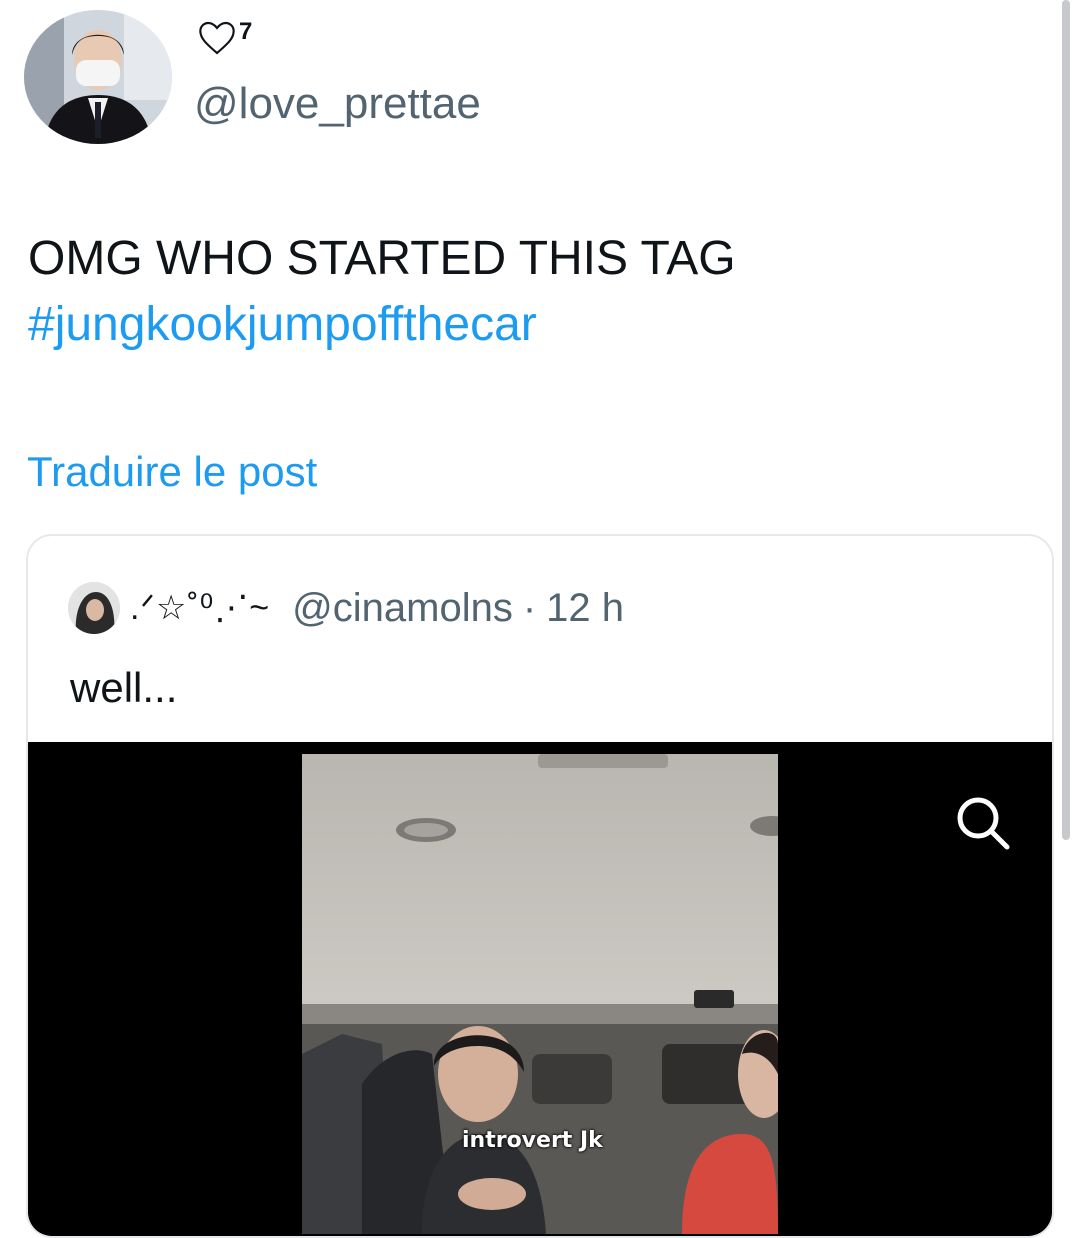 This screenshot has height=1238, width=1078. Describe the element at coordinates (532, 1140) in the screenshot. I see `video-caption: introvert Jk` at that location.